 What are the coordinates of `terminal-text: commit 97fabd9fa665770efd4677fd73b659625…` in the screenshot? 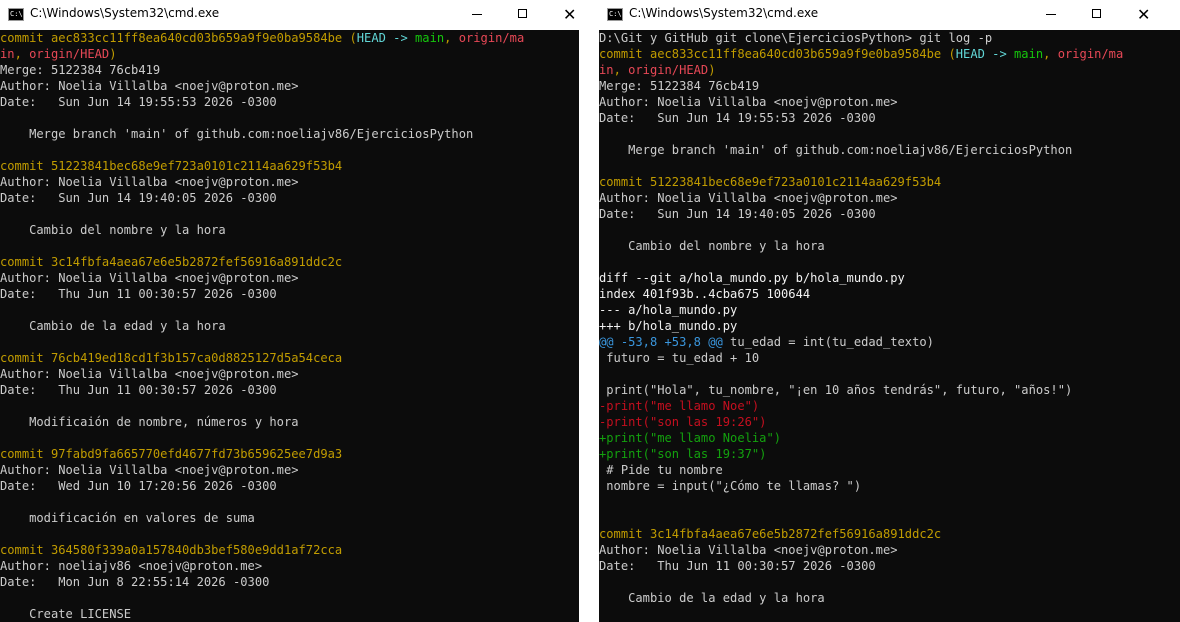 It's located at (171, 454).